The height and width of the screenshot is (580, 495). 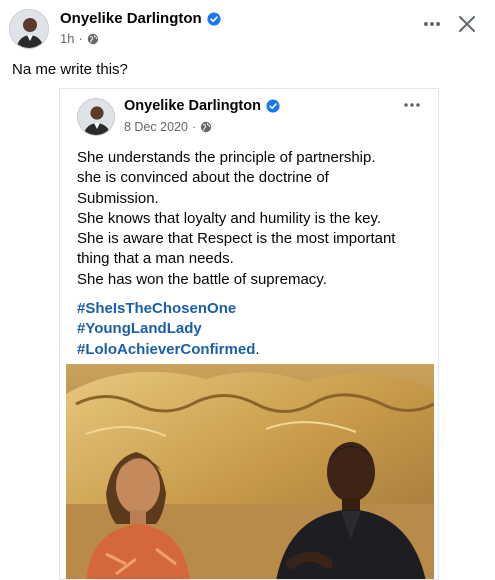 I want to click on close-button, so click(x=467, y=24).